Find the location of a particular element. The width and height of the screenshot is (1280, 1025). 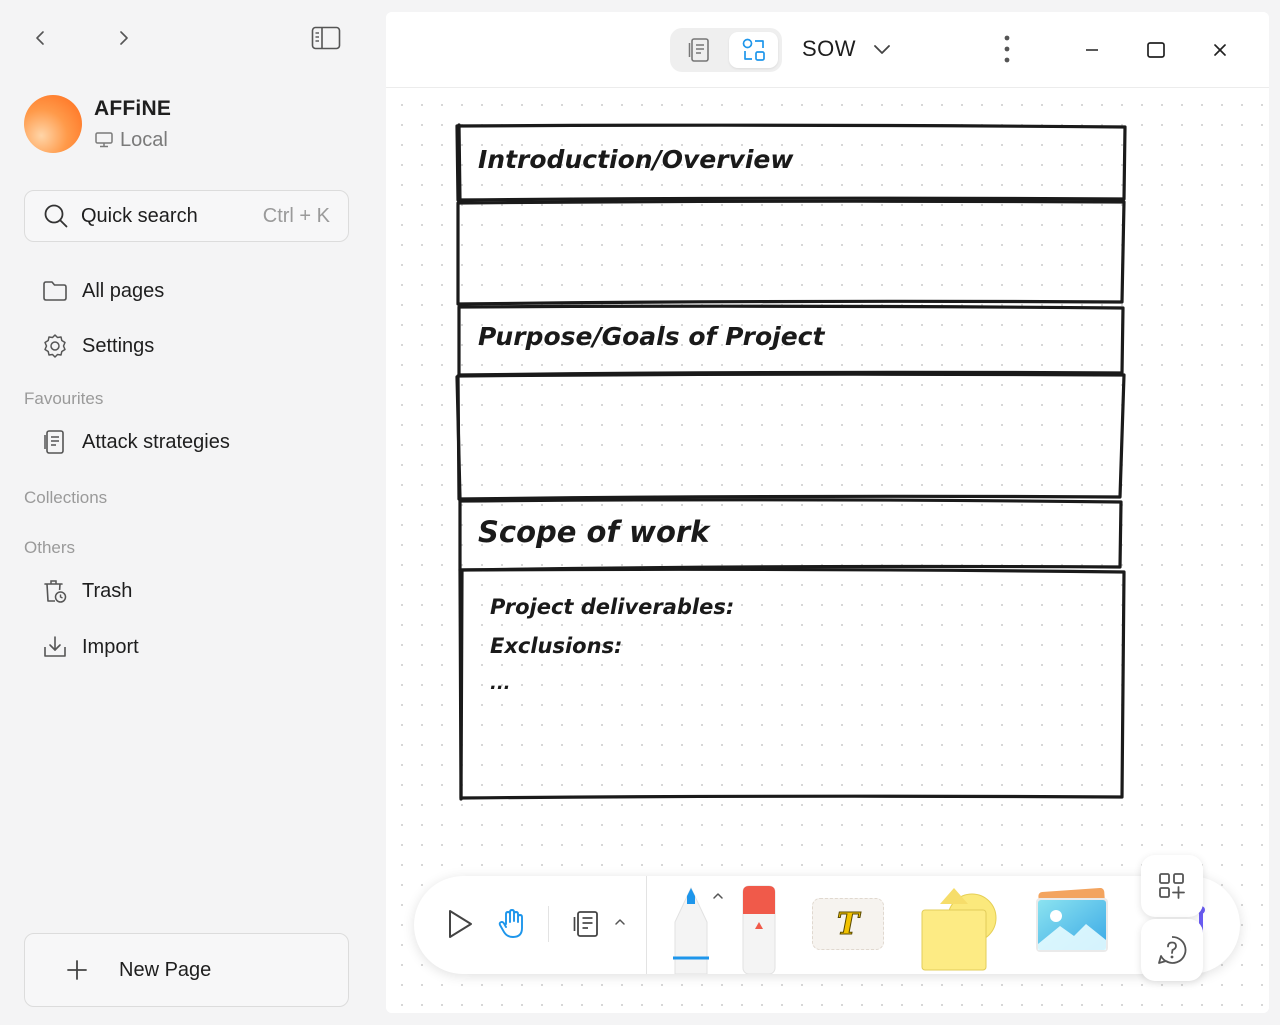

minimize-button is located at coordinates (1092, 50).